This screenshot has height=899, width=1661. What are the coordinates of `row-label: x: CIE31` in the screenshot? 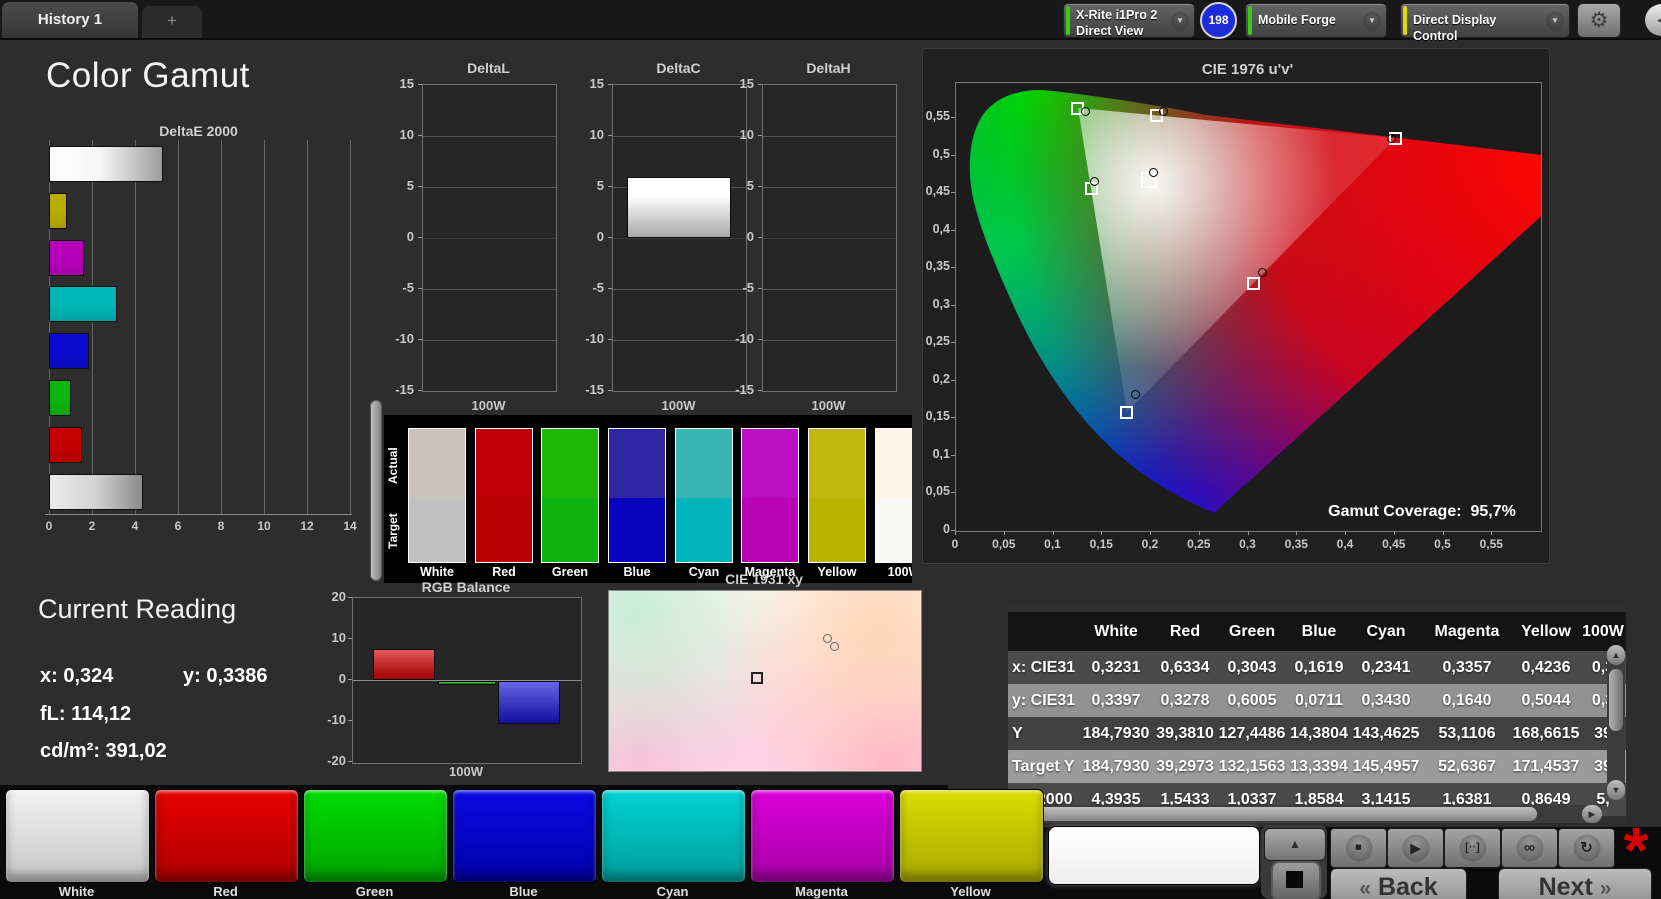 It's located at (1044, 667).